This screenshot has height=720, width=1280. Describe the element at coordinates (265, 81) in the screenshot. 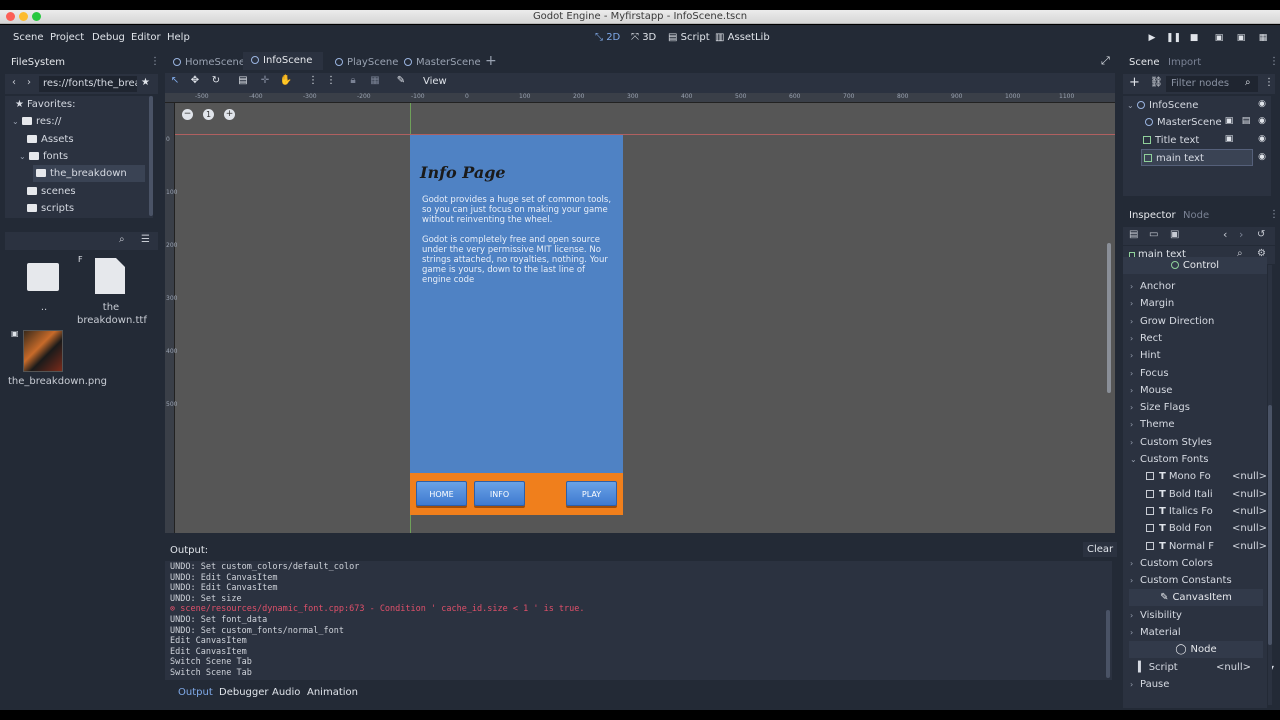

I see `pivot-tool-icon: ✛` at that location.